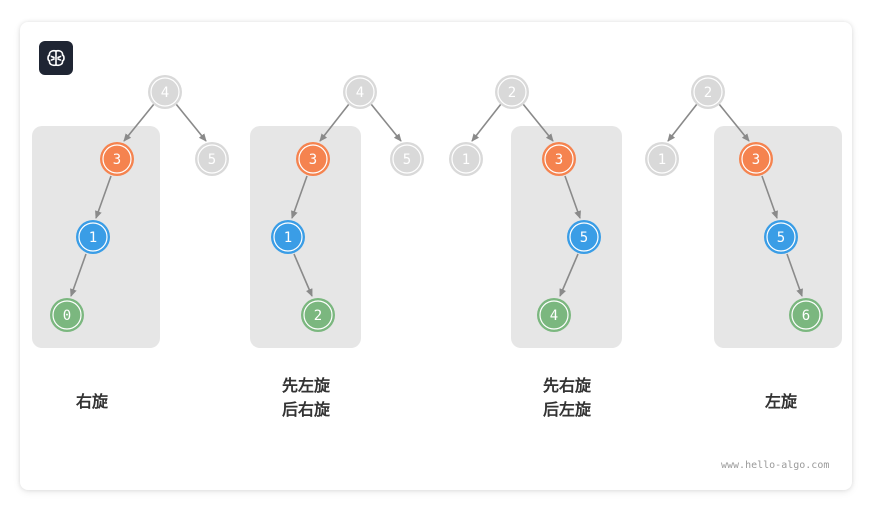 Image resolution: width=871 pixels, height=510 pixels. I want to click on tree-node: 6, so click(806, 315).